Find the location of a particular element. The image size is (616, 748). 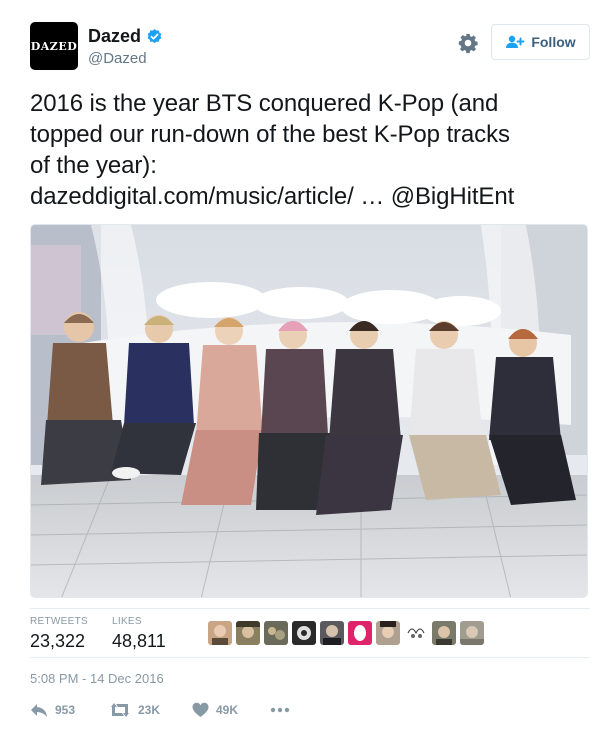

retweet-button: 23K is located at coordinates (134, 710).